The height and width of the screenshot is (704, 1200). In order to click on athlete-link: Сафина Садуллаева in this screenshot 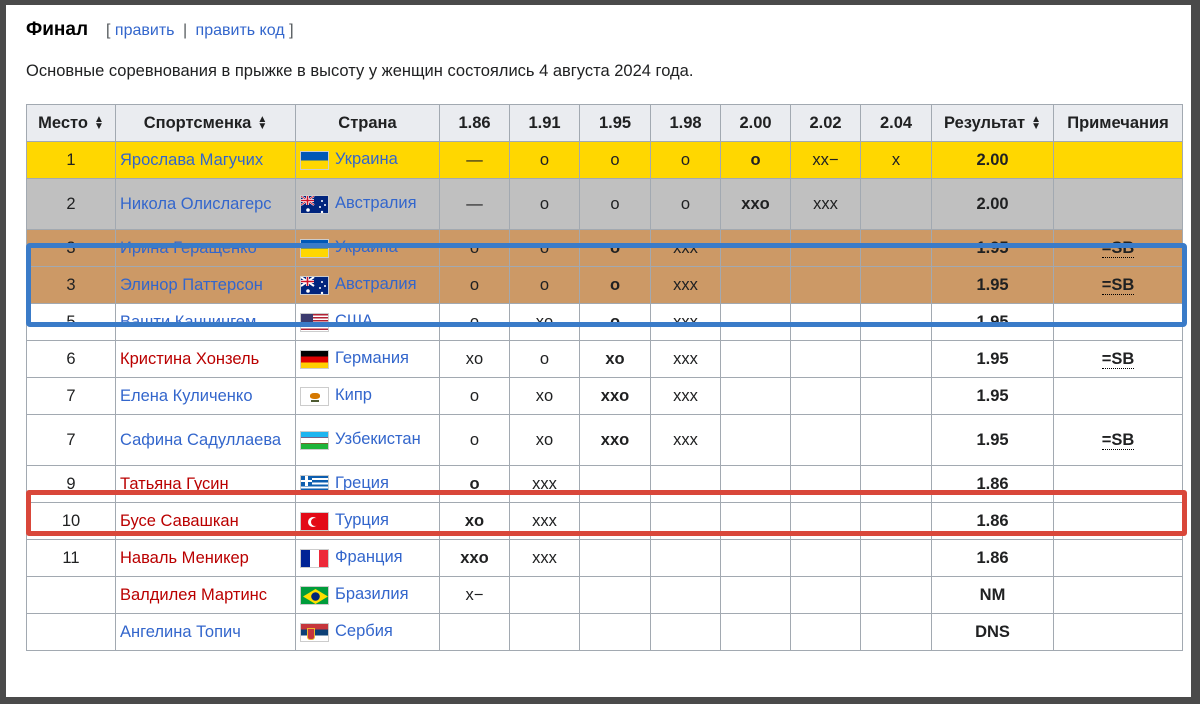, I will do `click(200, 440)`.